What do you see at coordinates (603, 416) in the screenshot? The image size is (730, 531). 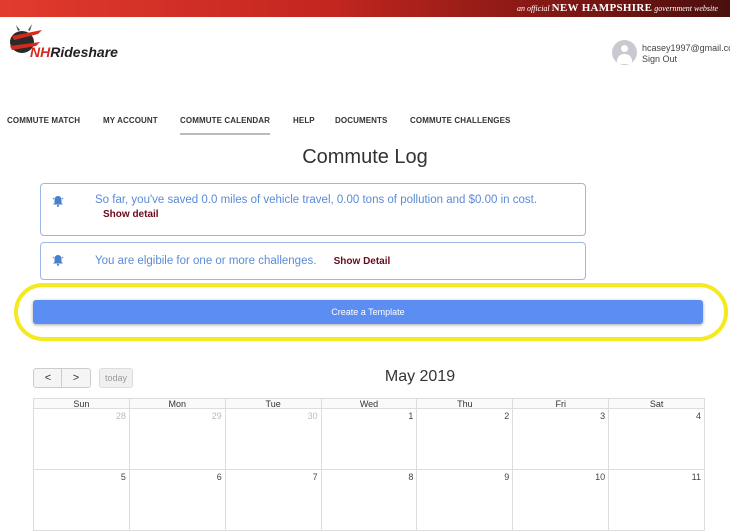 I see `day-number: 3` at bounding box center [603, 416].